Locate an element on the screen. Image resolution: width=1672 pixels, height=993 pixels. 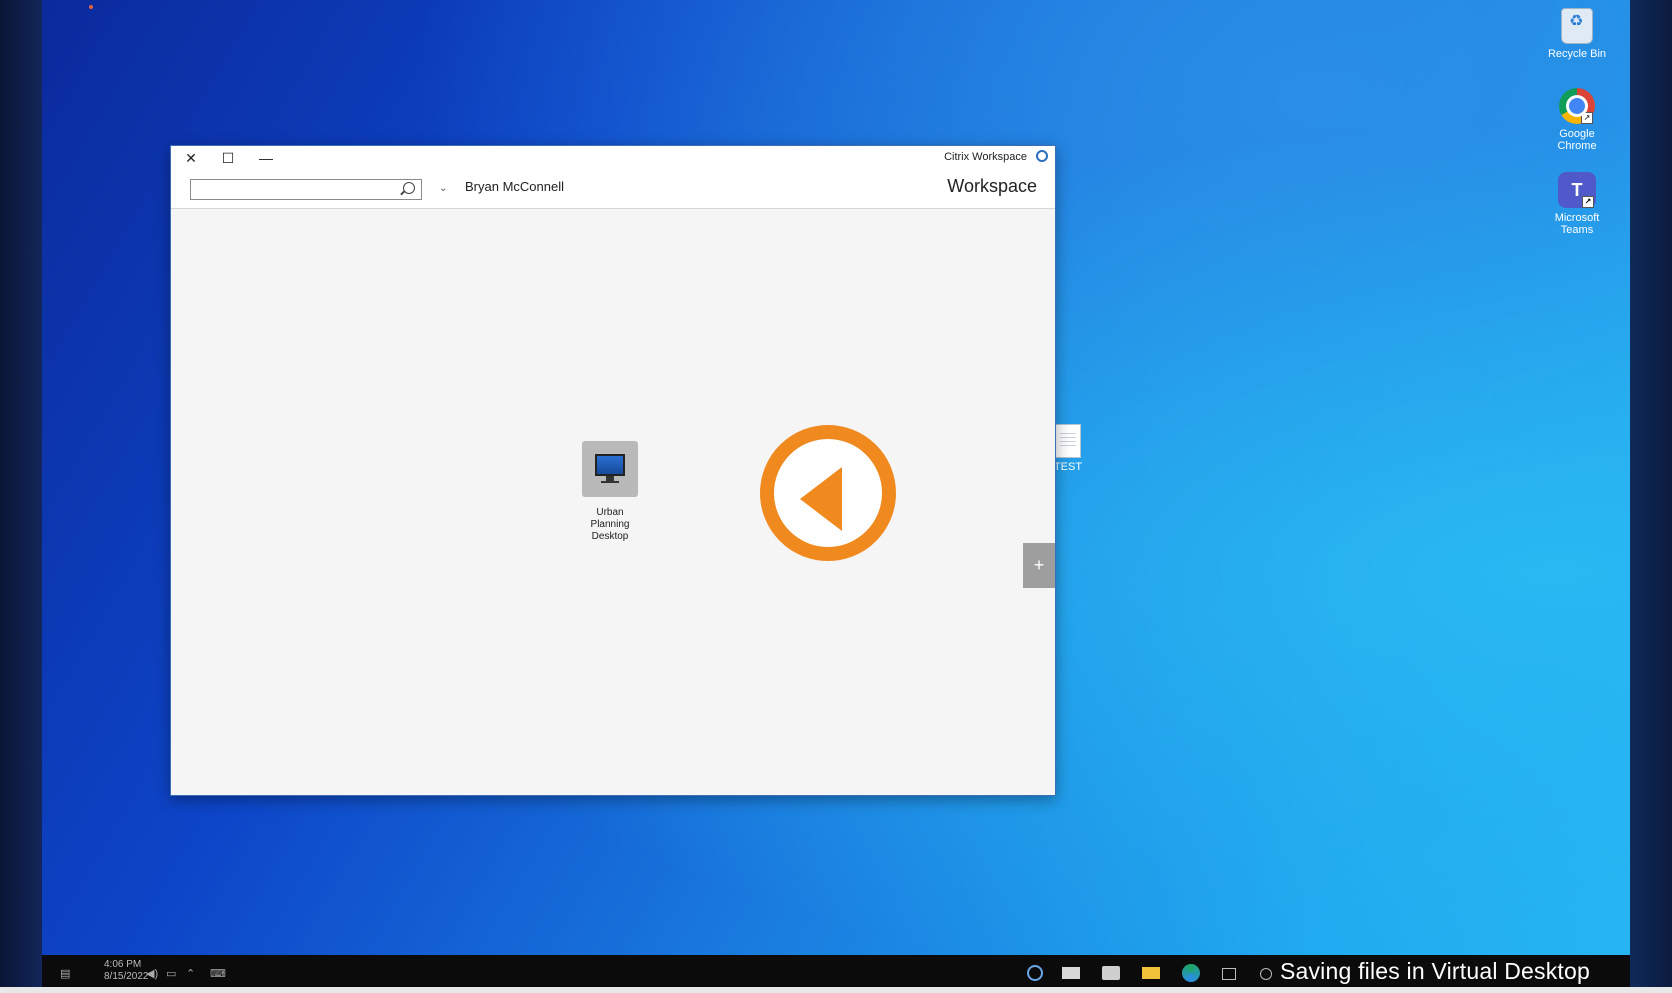
file-explorer-icon is located at coordinates (1151, 973).